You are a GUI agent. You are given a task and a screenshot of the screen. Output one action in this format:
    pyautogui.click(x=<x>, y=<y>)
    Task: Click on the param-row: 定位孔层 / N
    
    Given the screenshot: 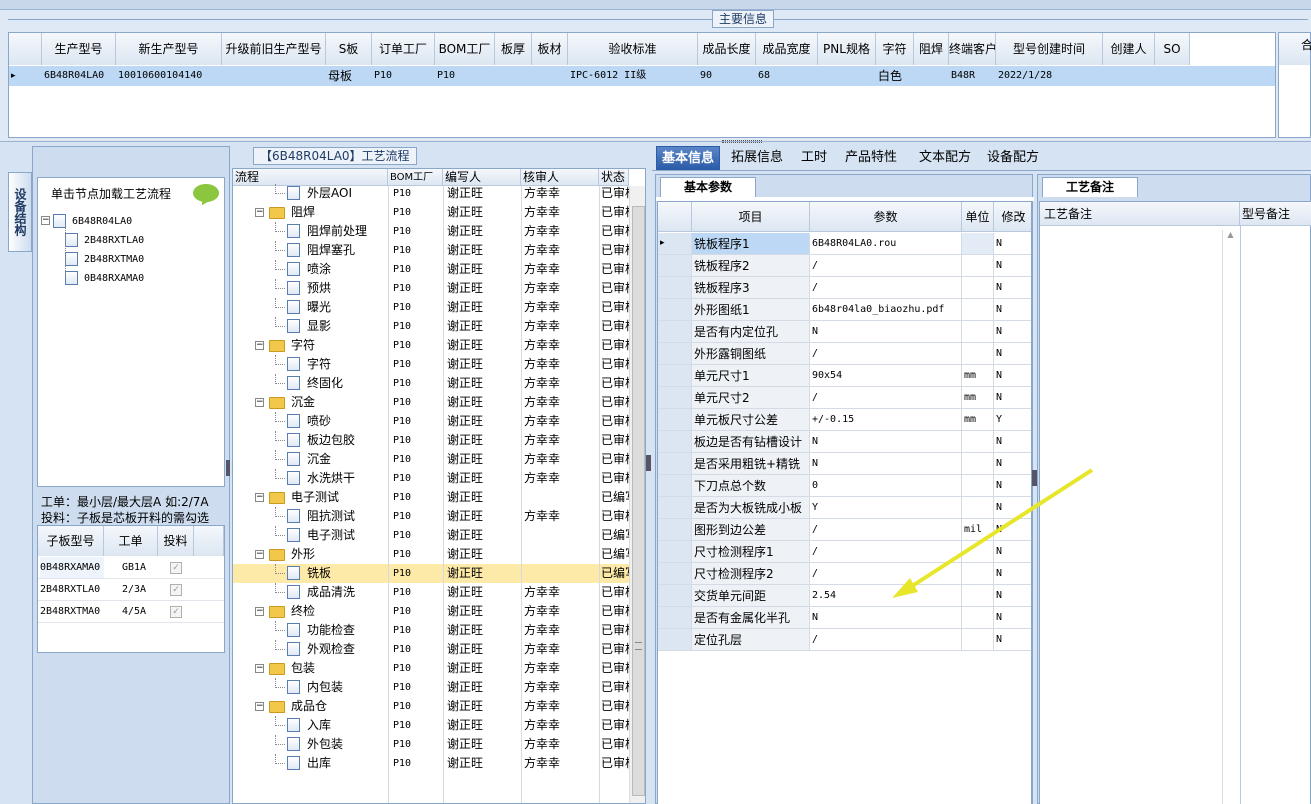 What is the action you would take?
    pyautogui.click(x=844, y=640)
    